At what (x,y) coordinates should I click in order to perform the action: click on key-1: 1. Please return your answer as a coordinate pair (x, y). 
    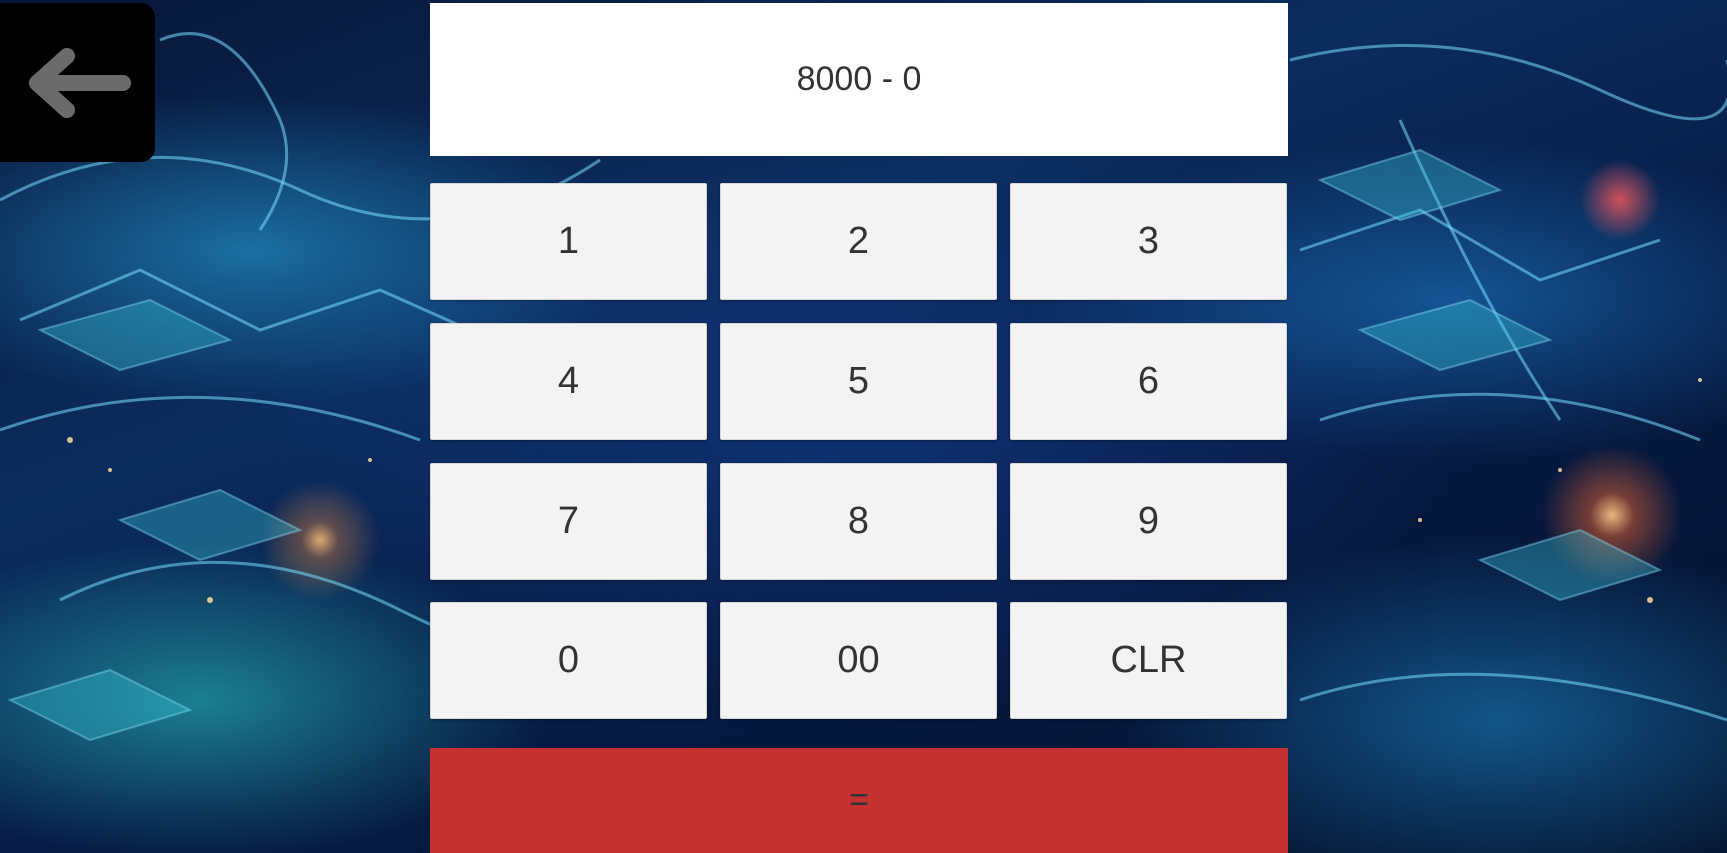
    Looking at the image, I should click on (568, 241).